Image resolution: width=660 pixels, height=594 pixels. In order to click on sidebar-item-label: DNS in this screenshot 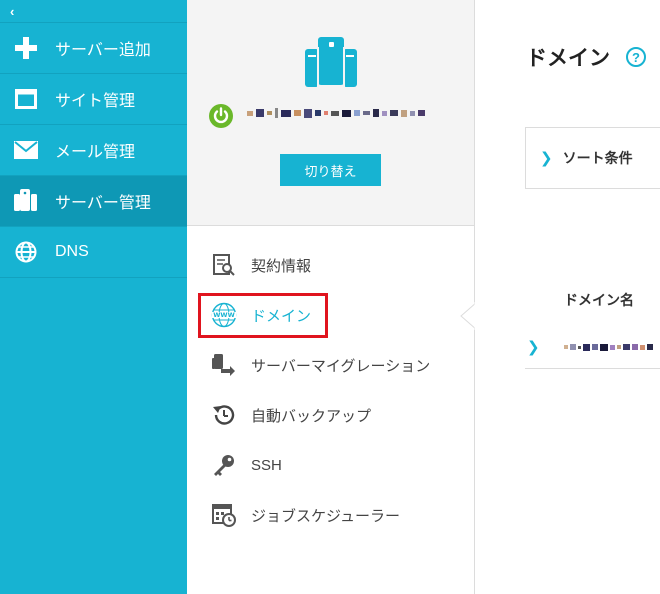, I will do `click(72, 251)`.